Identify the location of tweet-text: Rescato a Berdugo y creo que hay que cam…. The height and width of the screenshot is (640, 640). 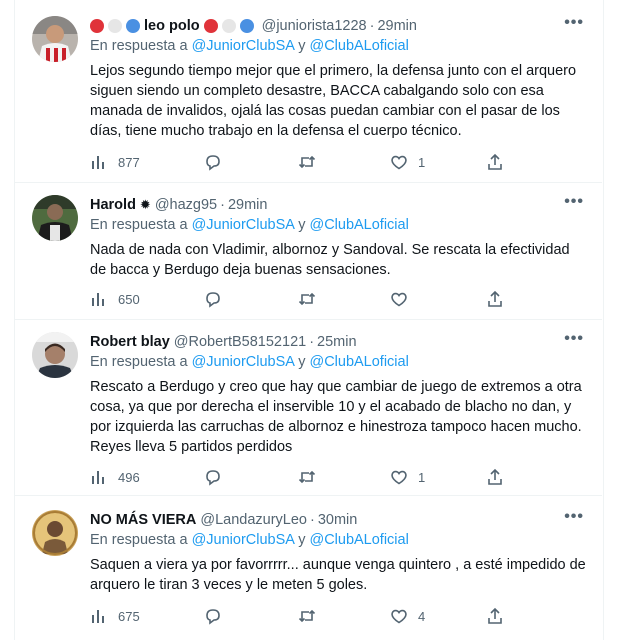
(336, 417).